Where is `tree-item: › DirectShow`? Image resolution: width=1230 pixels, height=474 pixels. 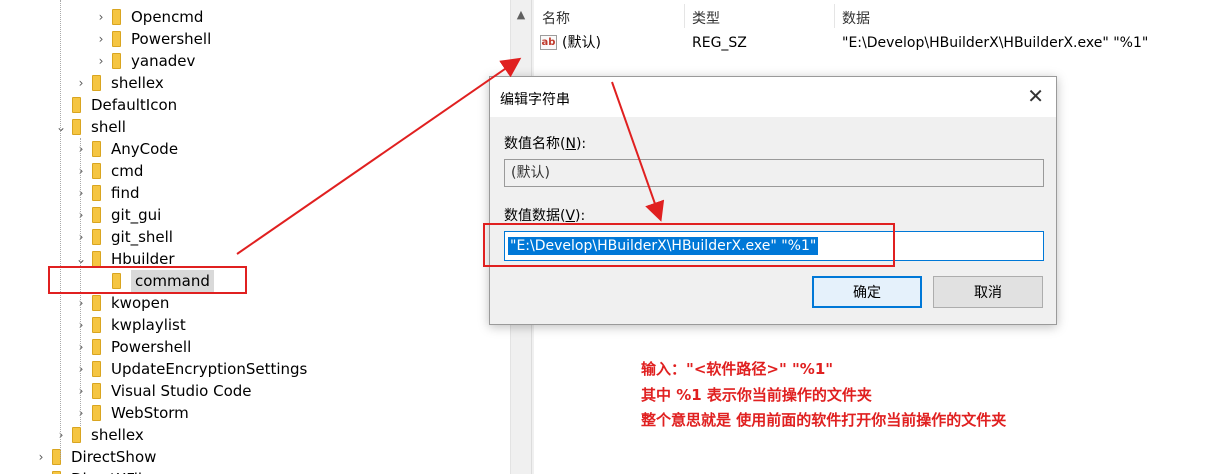
tree-item: › DirectShow is located at coordinates (95, 457).